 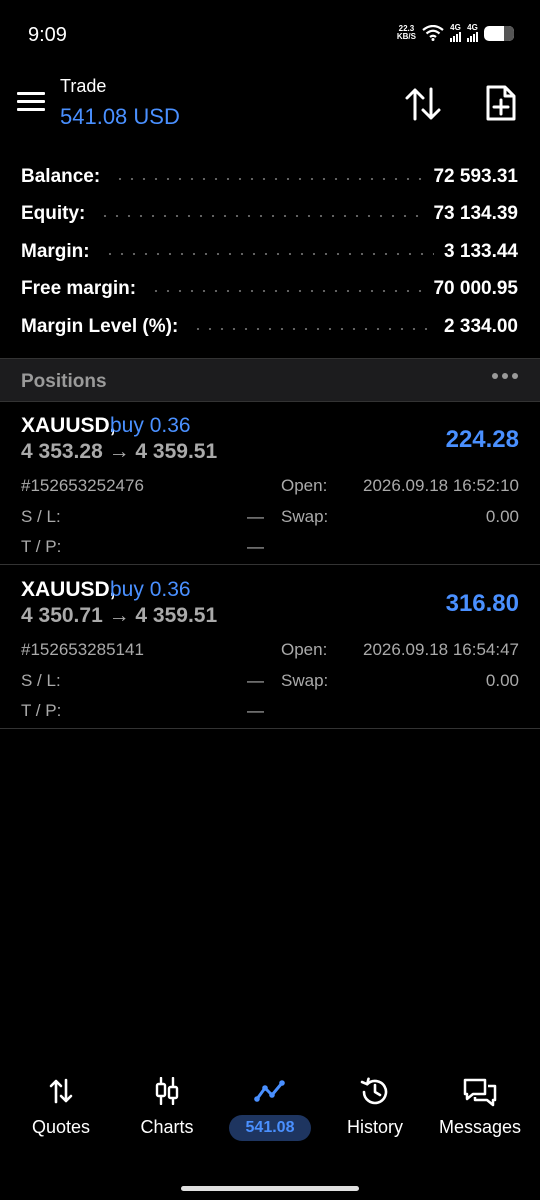 What do you see at coordinates (53, 214) in the screenshot?
I see `equity-label: Equity:` at bounding box center [53, 214].